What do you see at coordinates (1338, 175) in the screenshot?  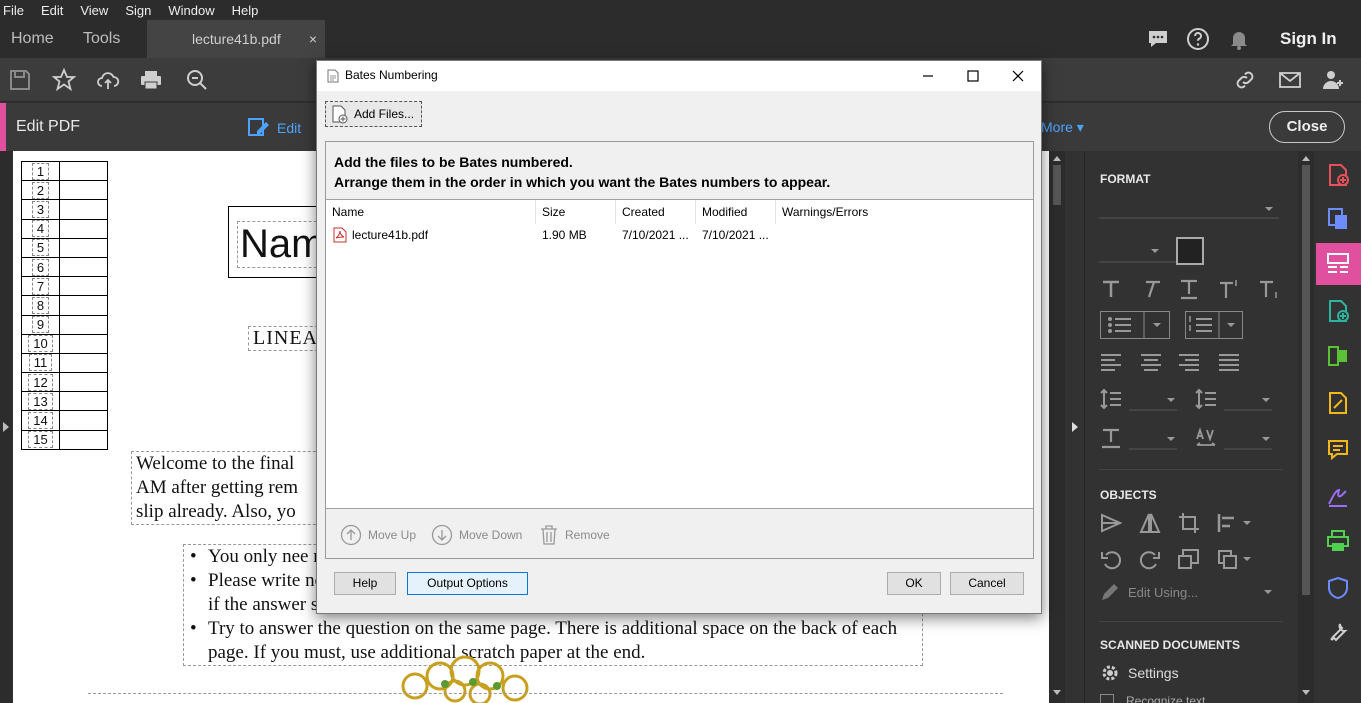 I see `create-pdf-icon` at bounding box center [1338, 175].